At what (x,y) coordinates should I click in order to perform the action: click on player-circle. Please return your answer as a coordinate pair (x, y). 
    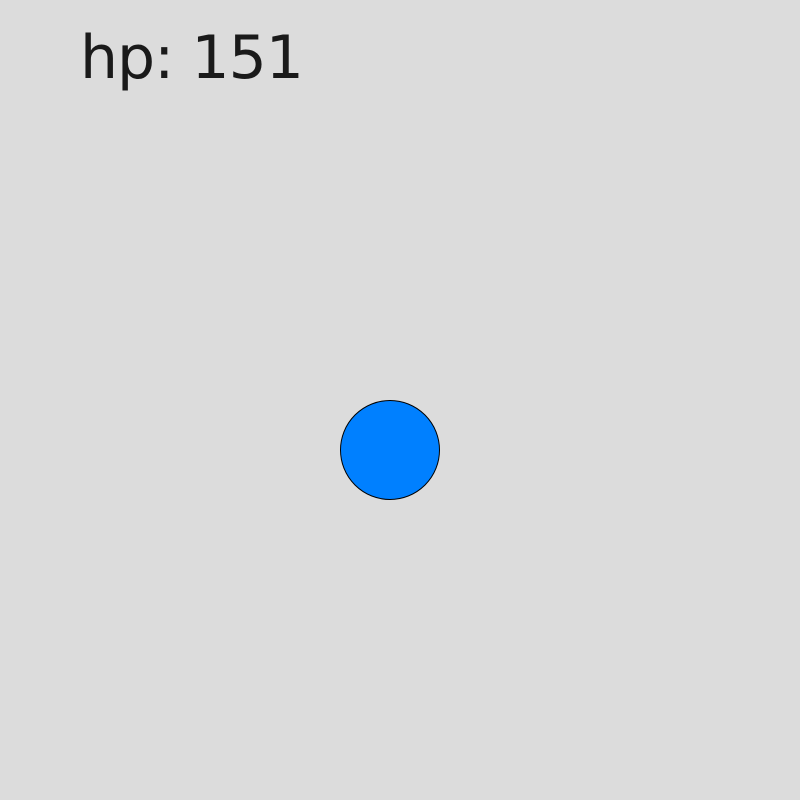
    Looking at the image, I should click on (390, 450).